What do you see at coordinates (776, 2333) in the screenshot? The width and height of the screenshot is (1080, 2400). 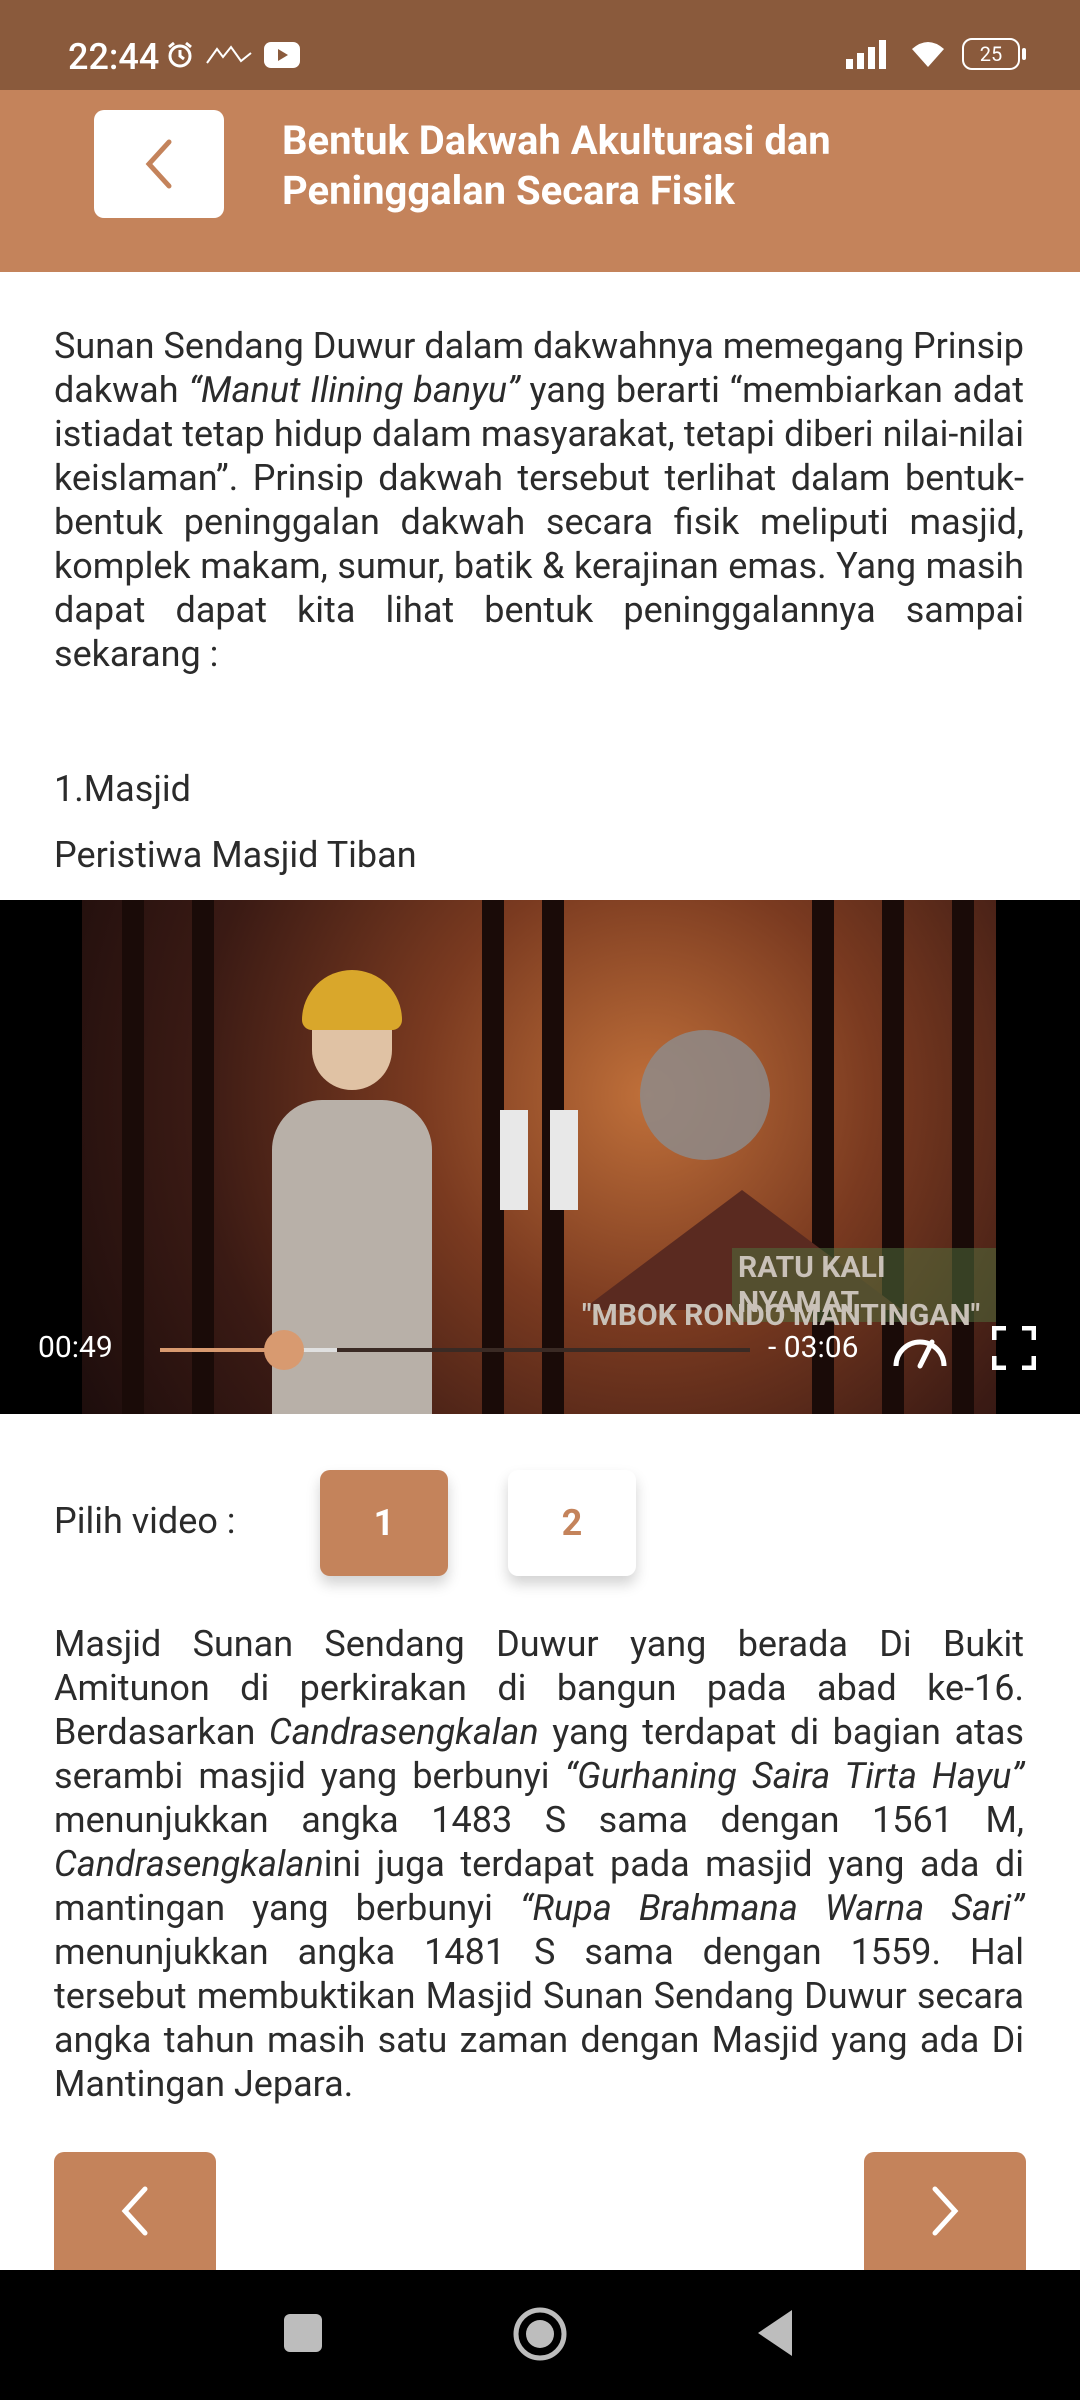 I see `system-back-button` at bounding box center [776, 2333].